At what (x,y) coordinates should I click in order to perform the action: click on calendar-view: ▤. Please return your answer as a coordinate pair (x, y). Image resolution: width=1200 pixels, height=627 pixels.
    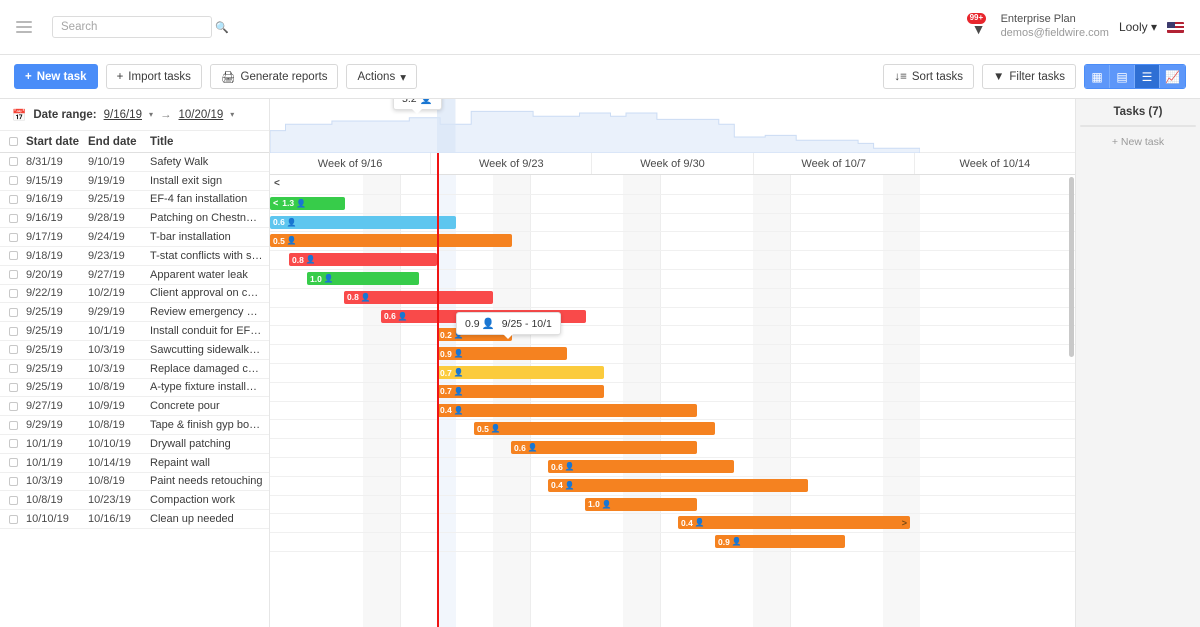
    Looking at the image, I should click on (1122, 76).